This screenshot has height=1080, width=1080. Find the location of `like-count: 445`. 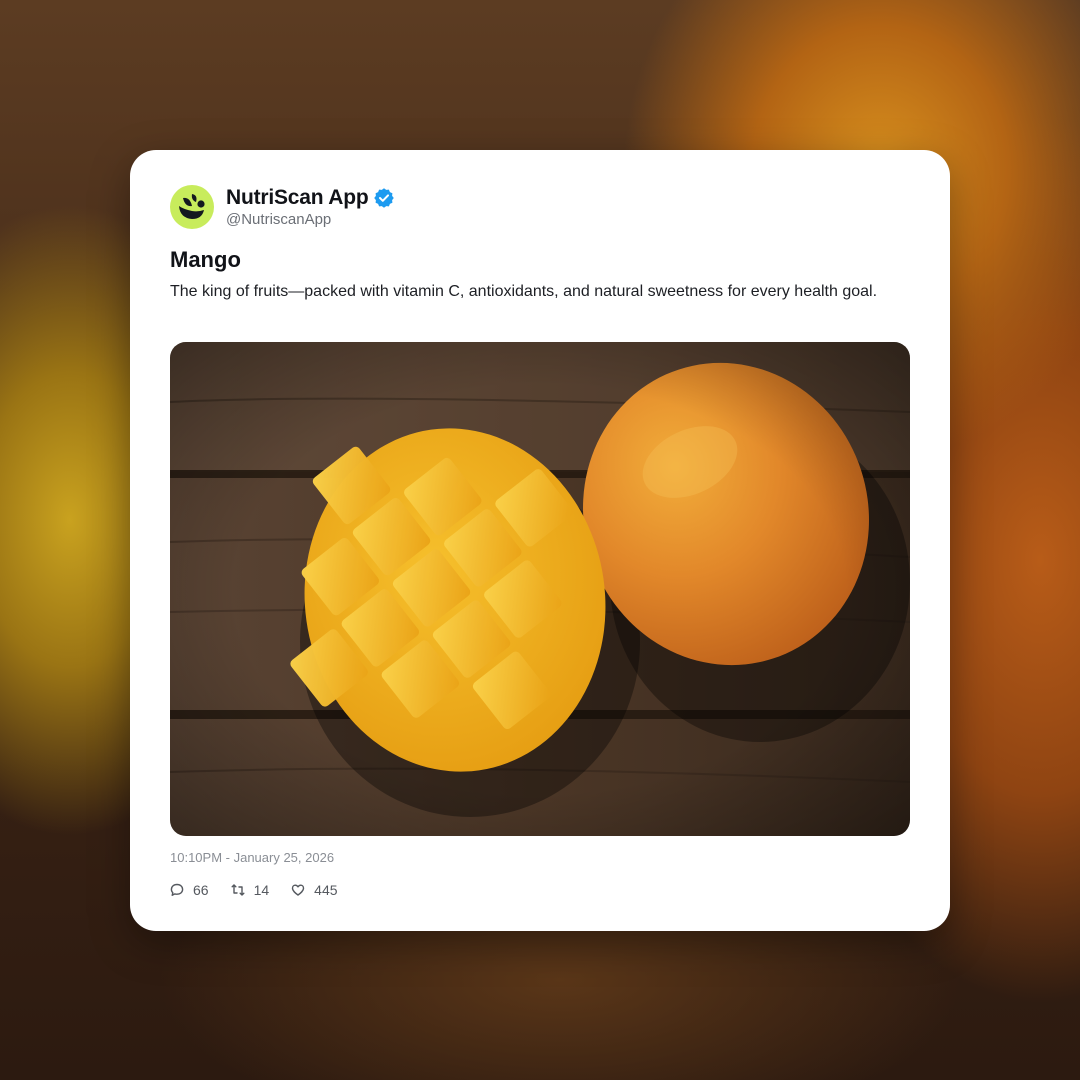

like-count: 445 is located at coordinates (326, 890).